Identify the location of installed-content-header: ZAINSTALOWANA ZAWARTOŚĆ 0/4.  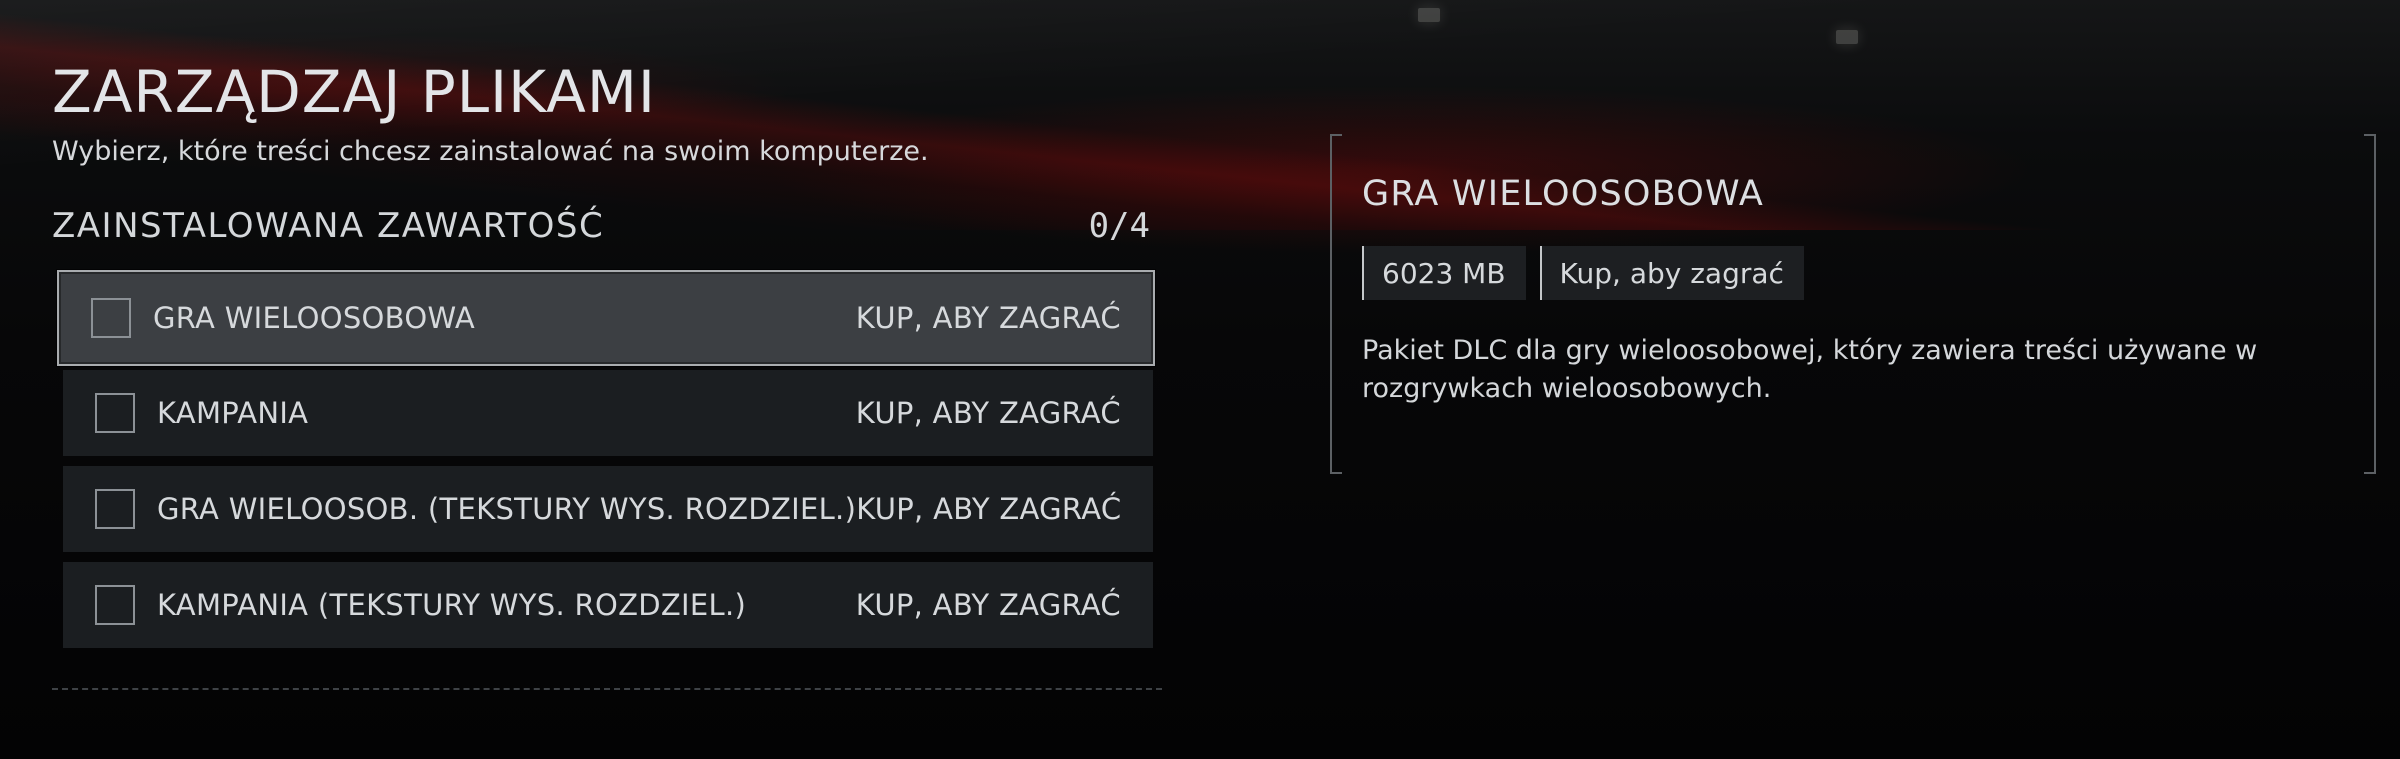
(601, 226).